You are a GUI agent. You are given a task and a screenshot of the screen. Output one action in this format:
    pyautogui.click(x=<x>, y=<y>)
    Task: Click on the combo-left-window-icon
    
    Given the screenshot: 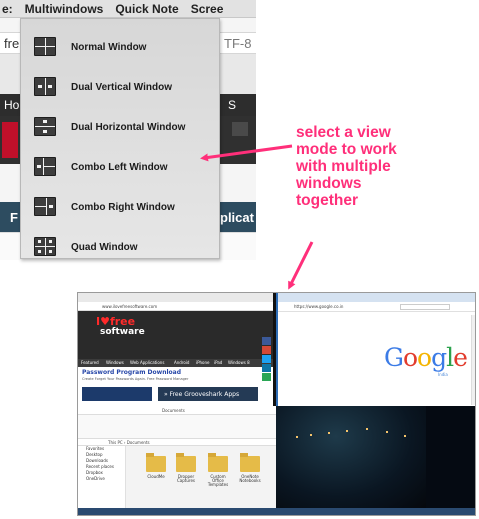 What is the action you would take?
    pyautogui.click(x=45, y=166)
    